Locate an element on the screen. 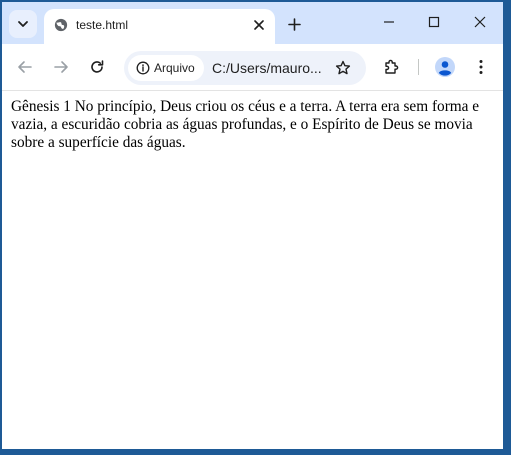 The image size is (511, 455). plus-icon is located at coordinates (294, 24).